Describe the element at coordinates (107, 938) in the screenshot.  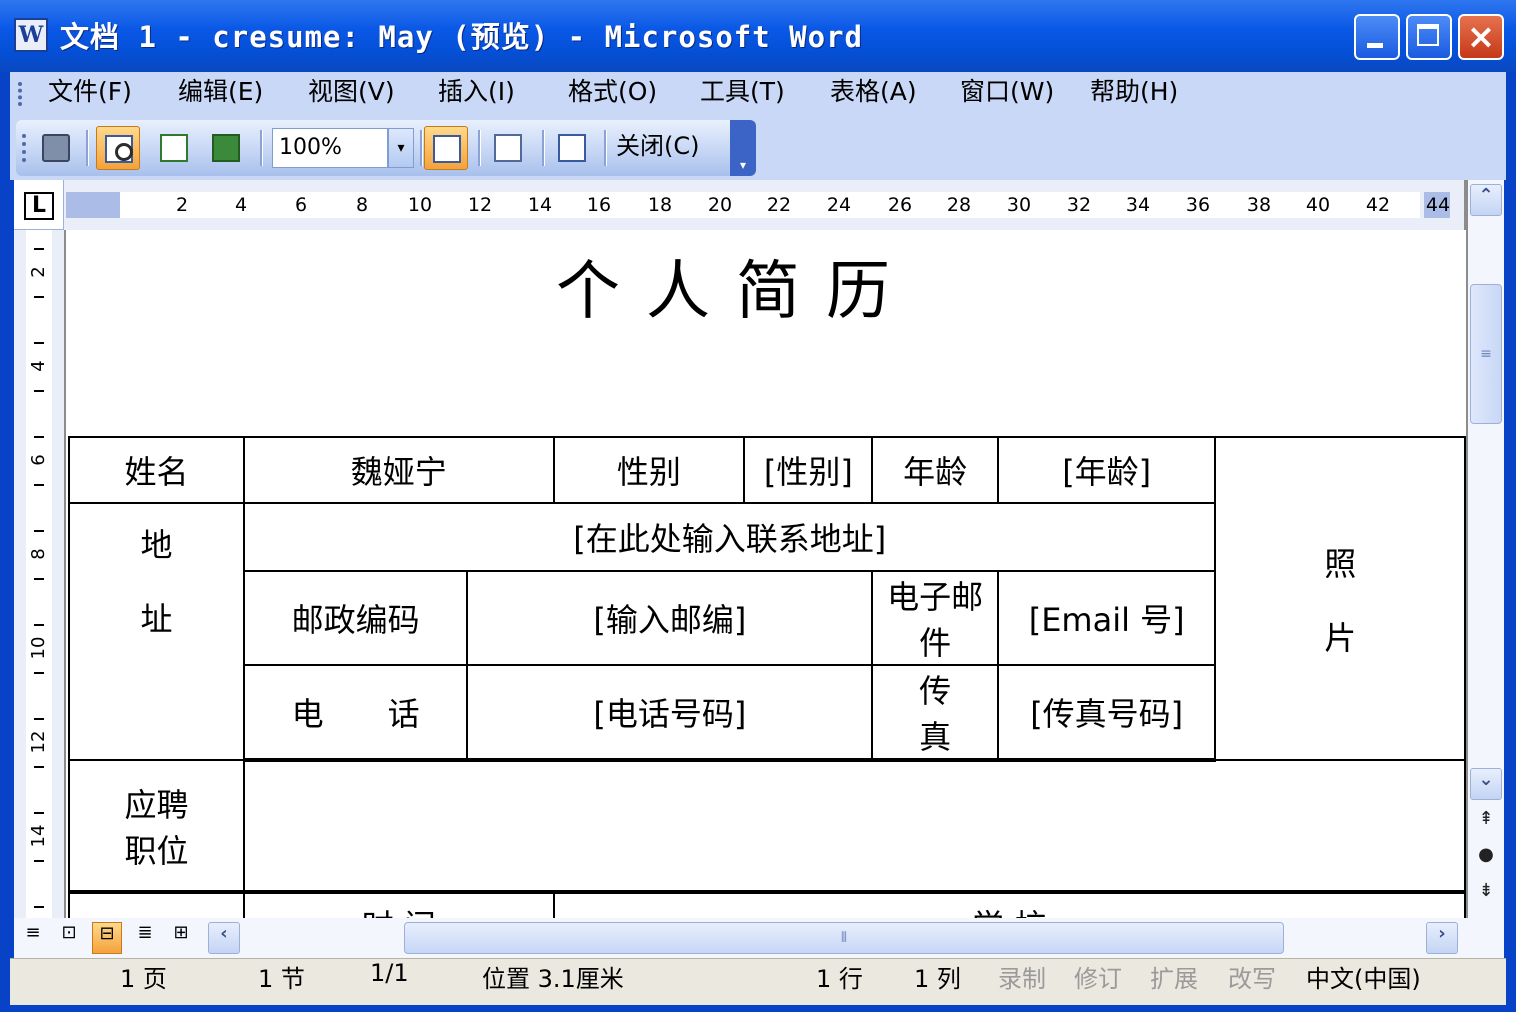
I see `print-layout-view-button: ⊟` at that location.